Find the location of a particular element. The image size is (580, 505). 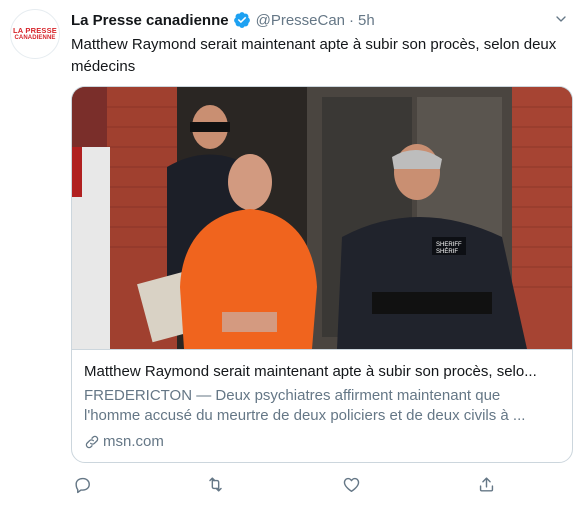

timestamp: 5h is located at coordinates (366, 20).